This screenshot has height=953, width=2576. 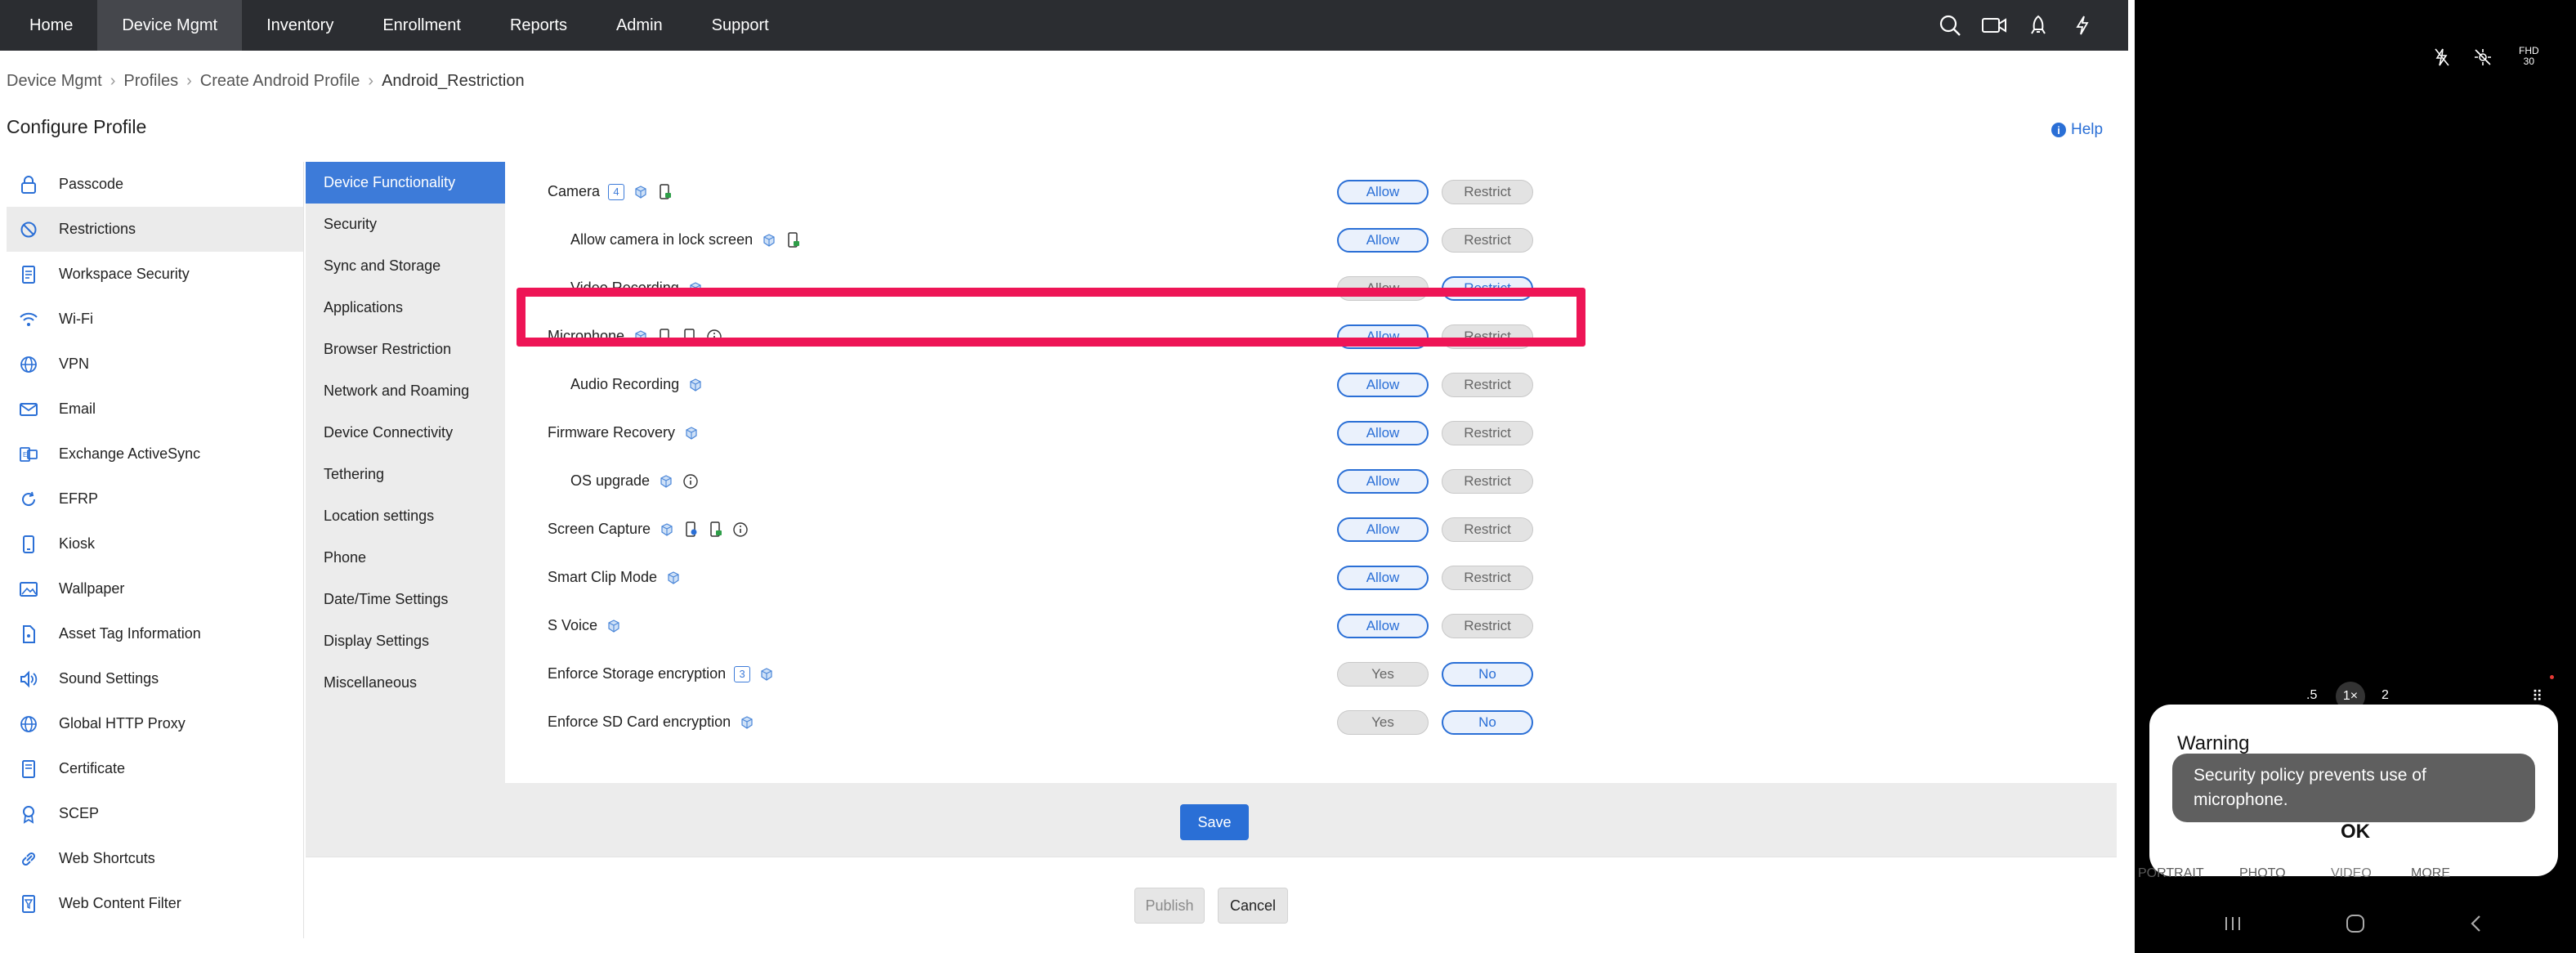 I want to click on nav-admin: Admin, so click(x=639, y=25).